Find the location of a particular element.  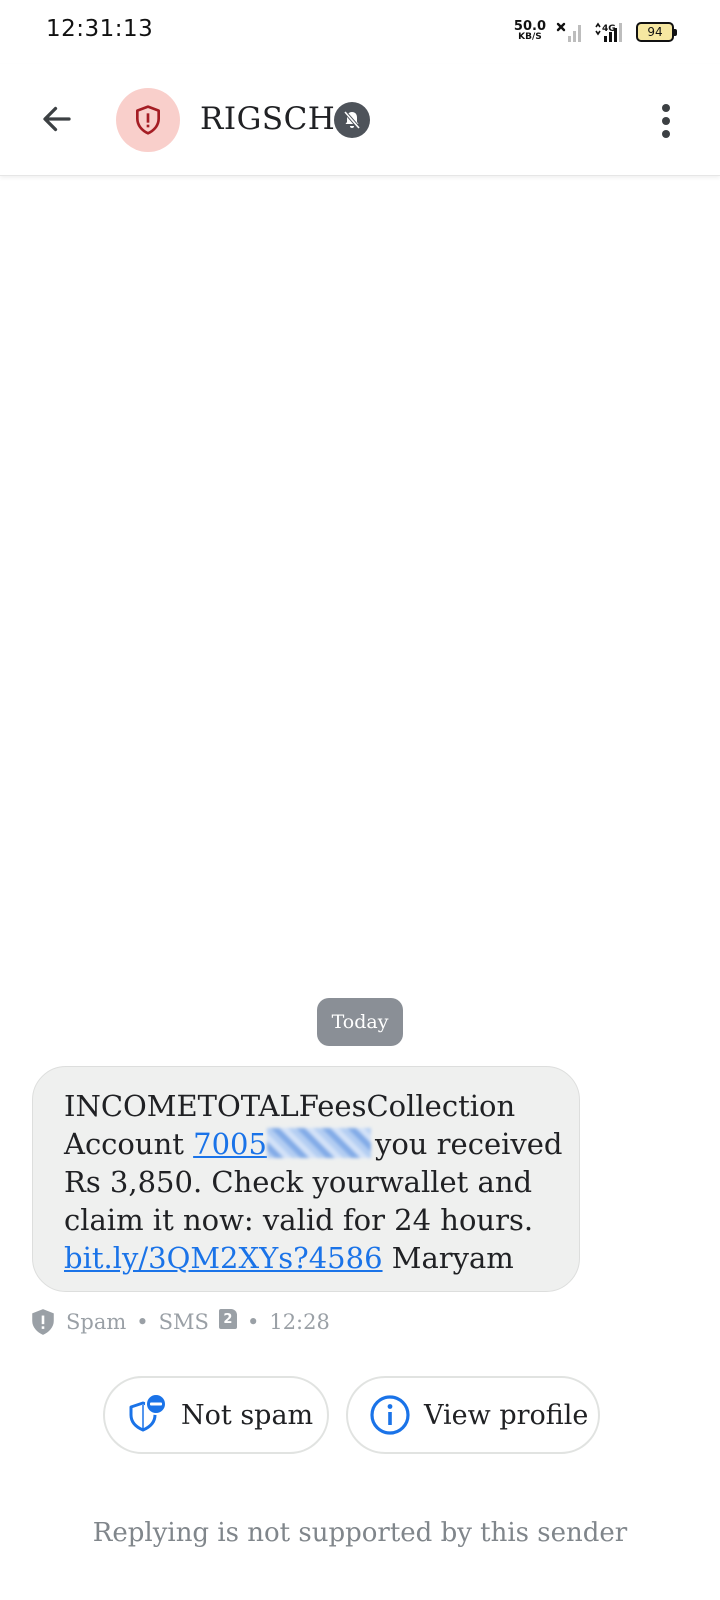

sender-avatar is located at coordinates (148, 120).